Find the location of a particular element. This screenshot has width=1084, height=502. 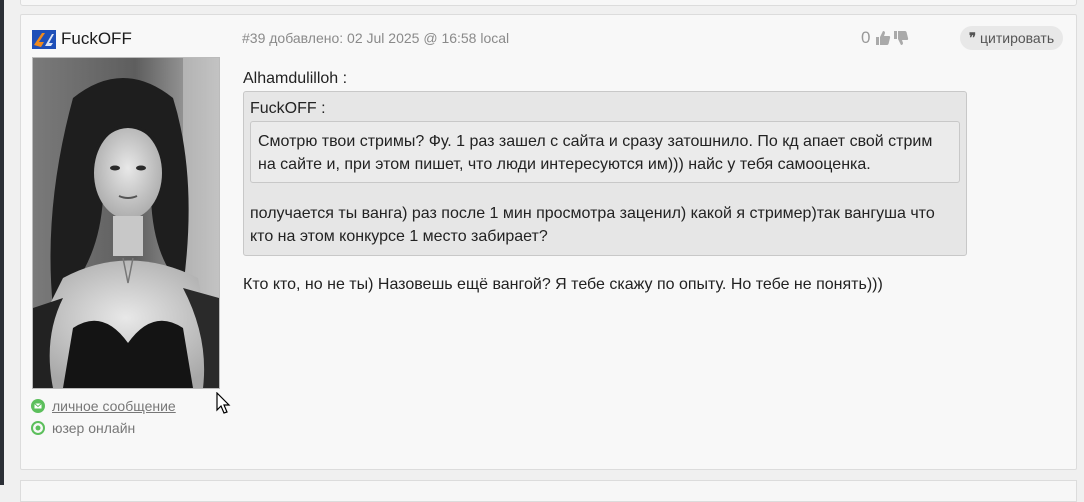

thumb-down-icon is located at coordinates (901, 38).